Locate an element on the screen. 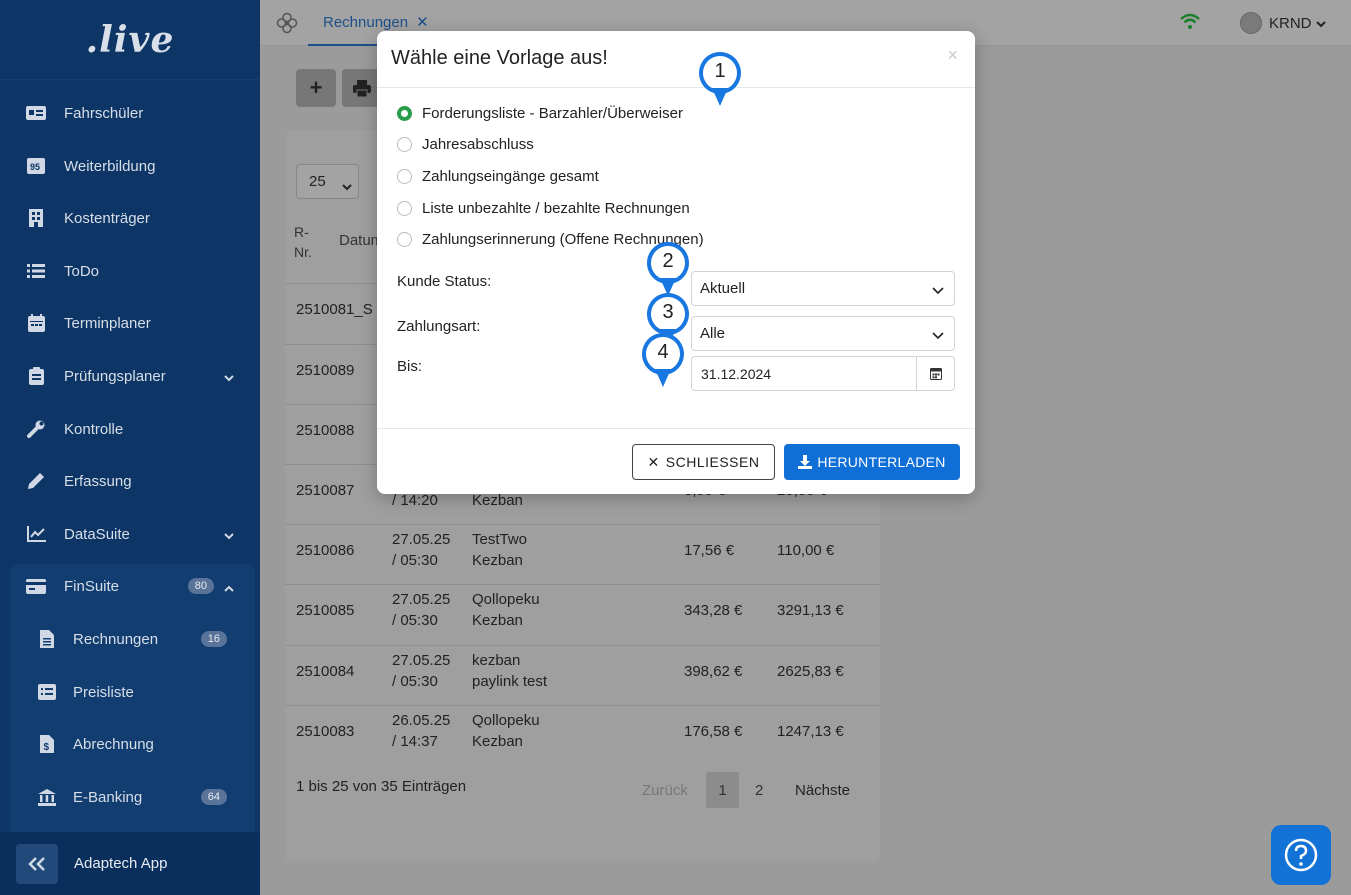 This screenshot has height=895, width=1351. flower-icon is located at coordinates (287, 25).